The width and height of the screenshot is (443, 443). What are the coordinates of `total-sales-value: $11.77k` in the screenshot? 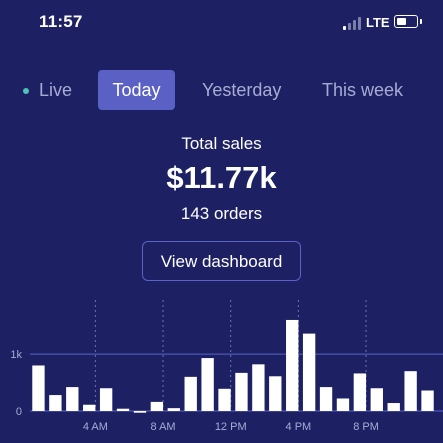 It's located at (221, 177).